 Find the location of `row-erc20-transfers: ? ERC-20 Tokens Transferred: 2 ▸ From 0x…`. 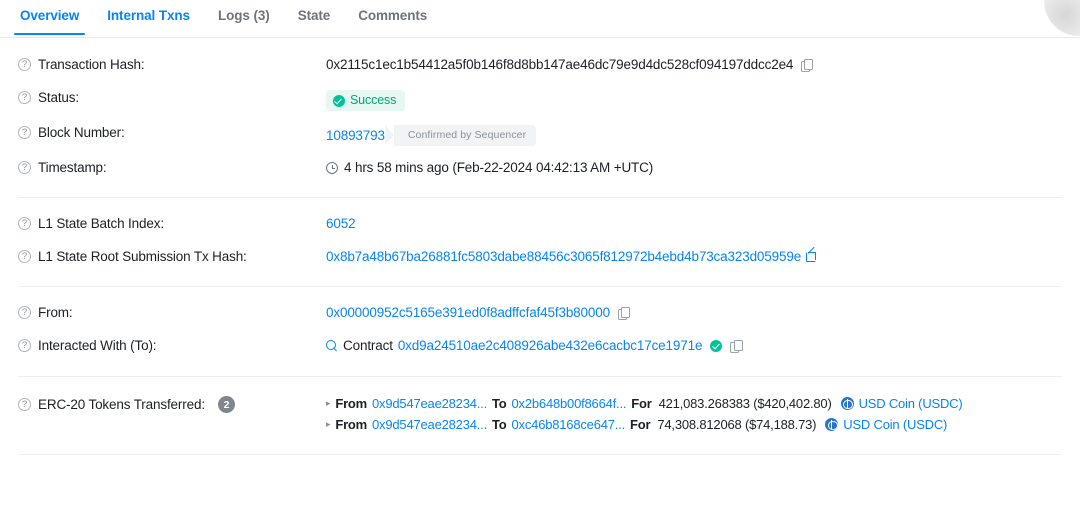

row-erc20-transfers: ? ERC-20 Tokens Transferred: 2 ▸ From 0x… is located at coordinates (540, 413).